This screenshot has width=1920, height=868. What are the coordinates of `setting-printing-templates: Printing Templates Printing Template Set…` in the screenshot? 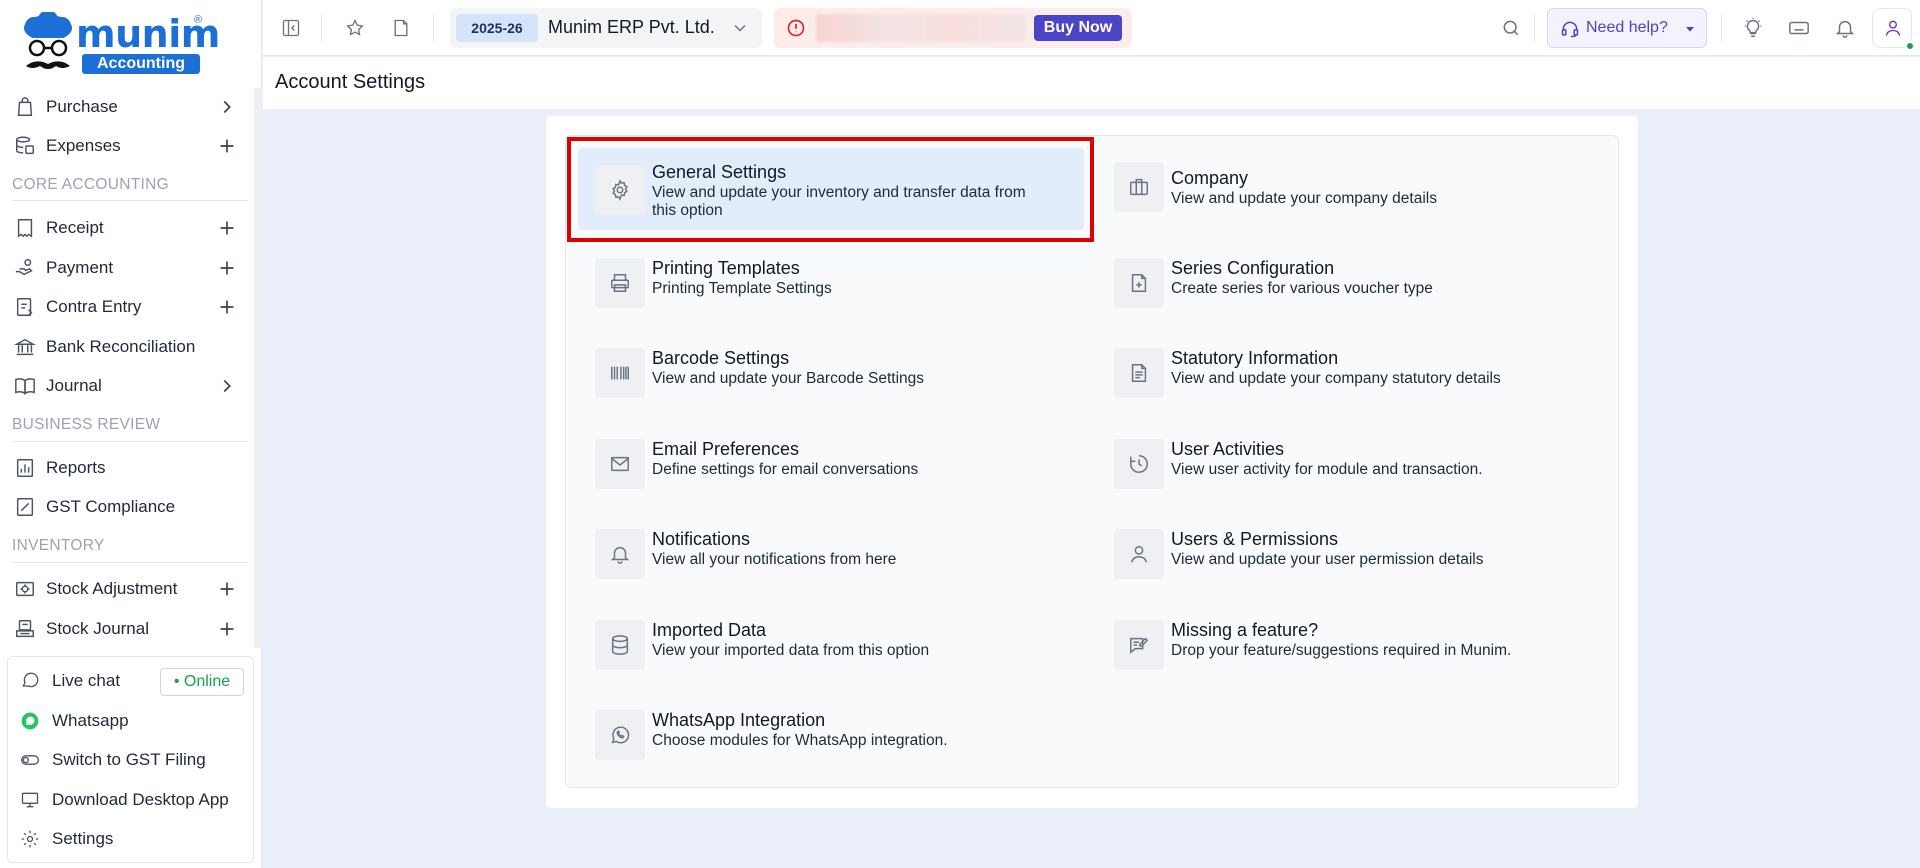 It's located at (845, 284).